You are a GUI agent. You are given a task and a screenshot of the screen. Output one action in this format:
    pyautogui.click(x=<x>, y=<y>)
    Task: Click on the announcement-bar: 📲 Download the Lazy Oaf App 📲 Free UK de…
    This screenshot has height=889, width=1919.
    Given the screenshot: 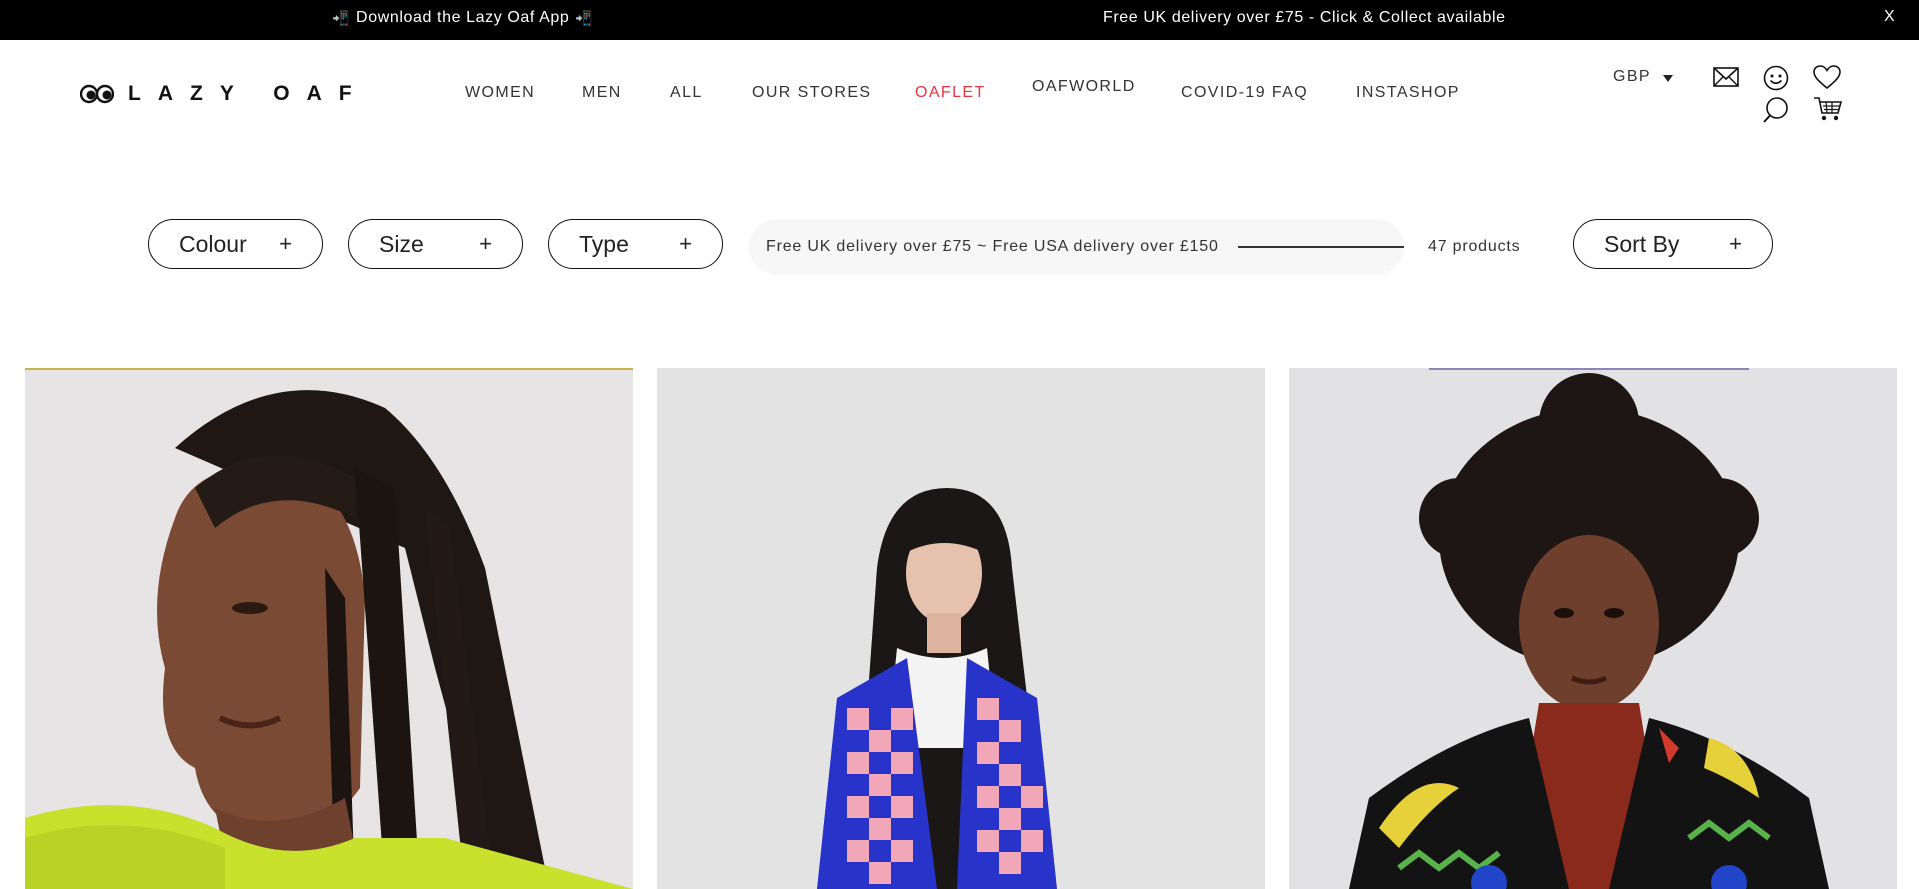 What is the action you would take?
    pyautogui.click(x=959, y=20)
    